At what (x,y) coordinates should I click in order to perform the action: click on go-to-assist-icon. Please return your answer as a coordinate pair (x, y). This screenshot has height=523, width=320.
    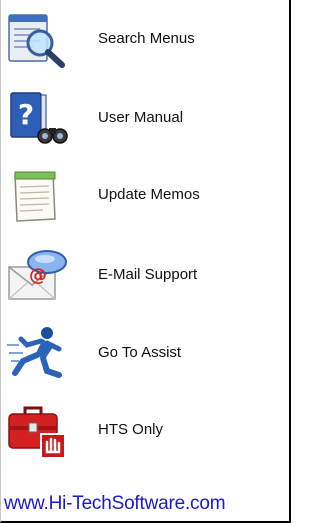
    Looking at the image, I should click on (38, 354).